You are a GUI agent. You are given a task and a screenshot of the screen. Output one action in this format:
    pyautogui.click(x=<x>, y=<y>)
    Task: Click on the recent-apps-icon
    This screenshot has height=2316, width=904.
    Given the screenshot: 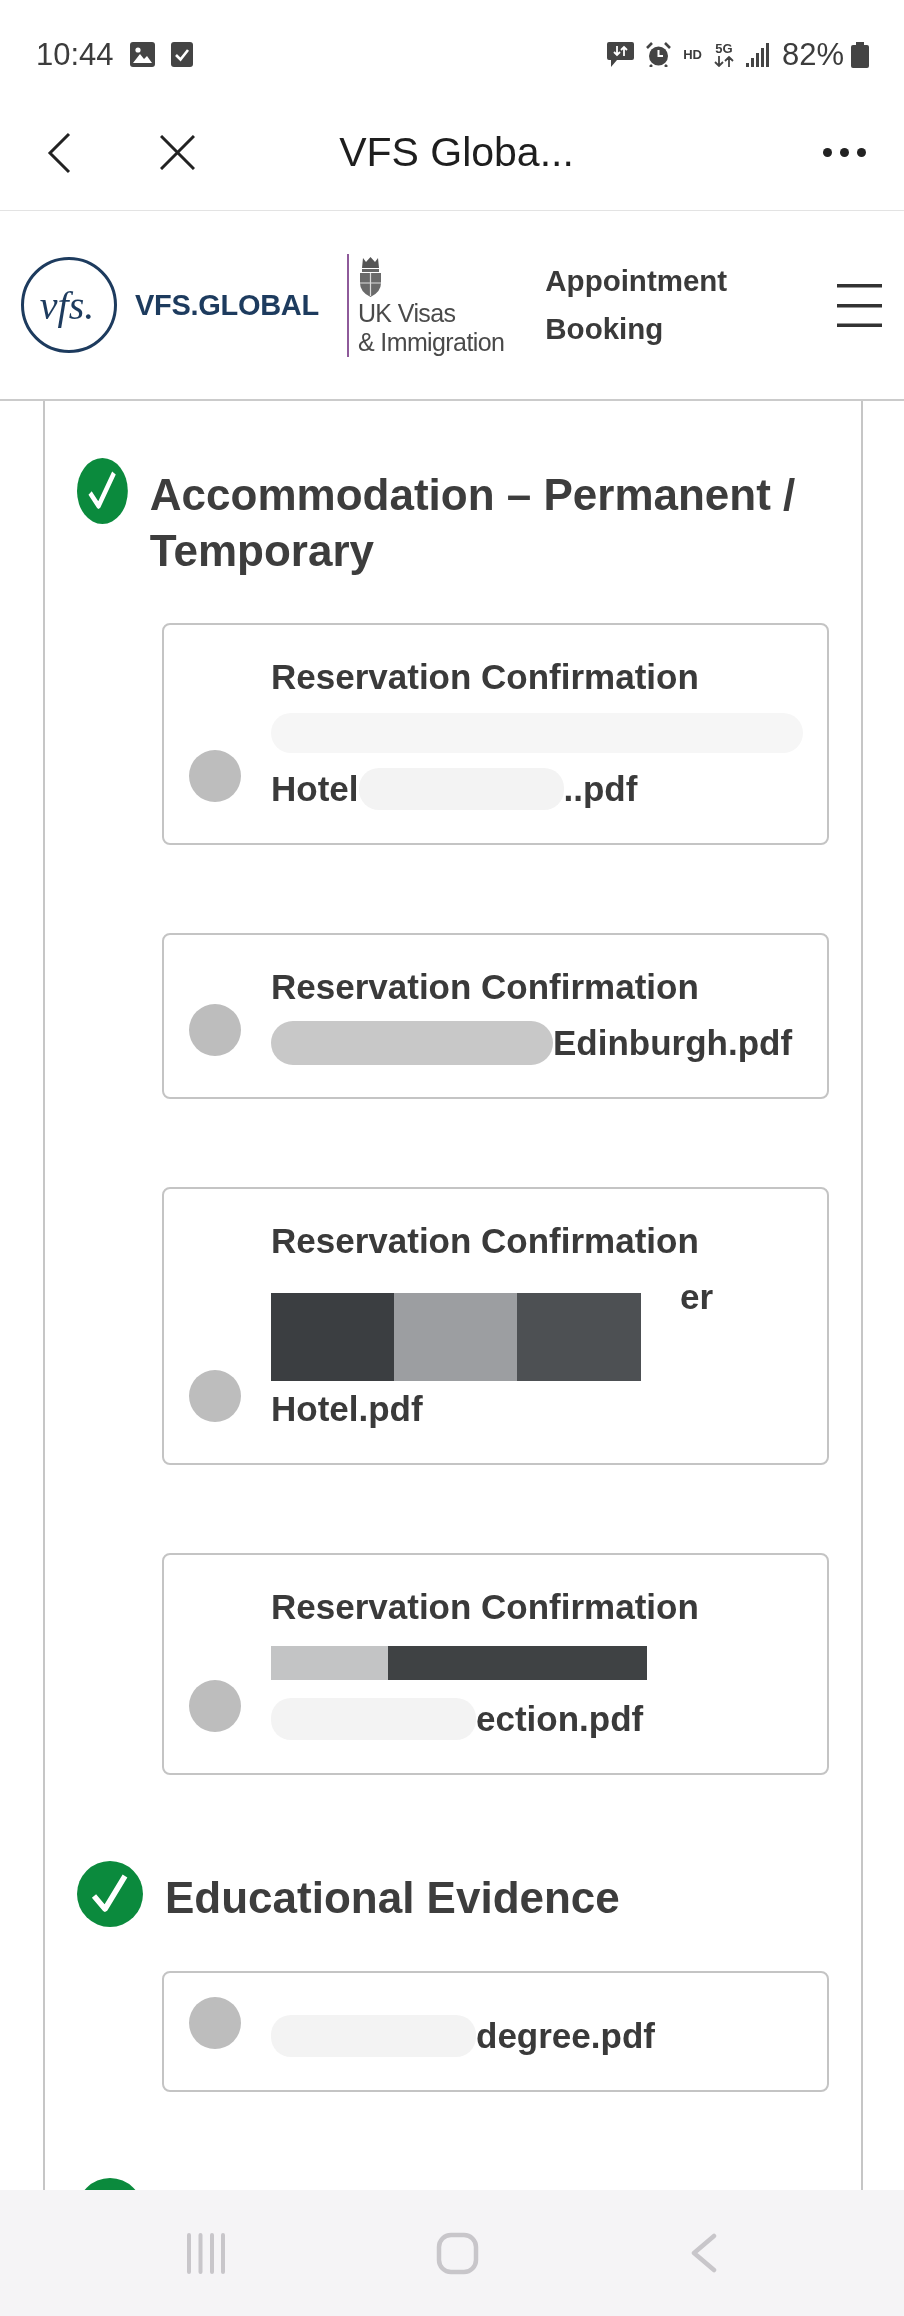 What is the action you would take?
    pyautogui.click(x=206, y=2253)
    